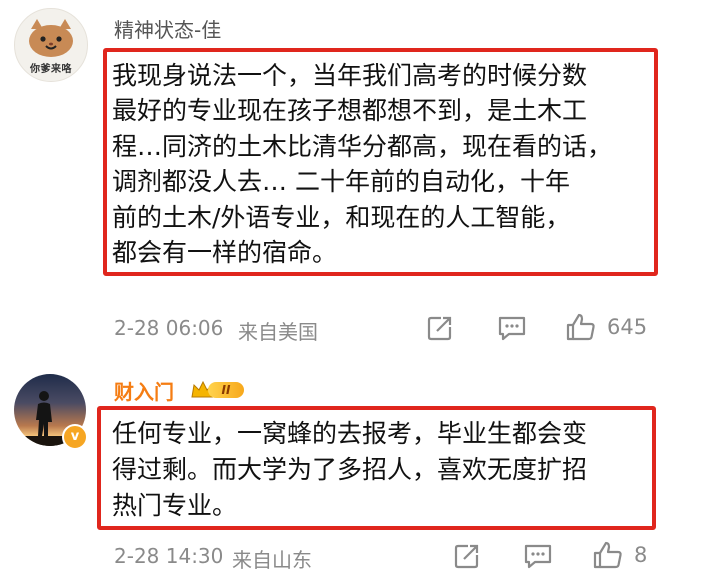 The image size is (703, 576). What do you see at coordinates (51, 69) in the screenshot?
I see `avatar-caption: 你爹来咯` at bounding box center [51, 69].